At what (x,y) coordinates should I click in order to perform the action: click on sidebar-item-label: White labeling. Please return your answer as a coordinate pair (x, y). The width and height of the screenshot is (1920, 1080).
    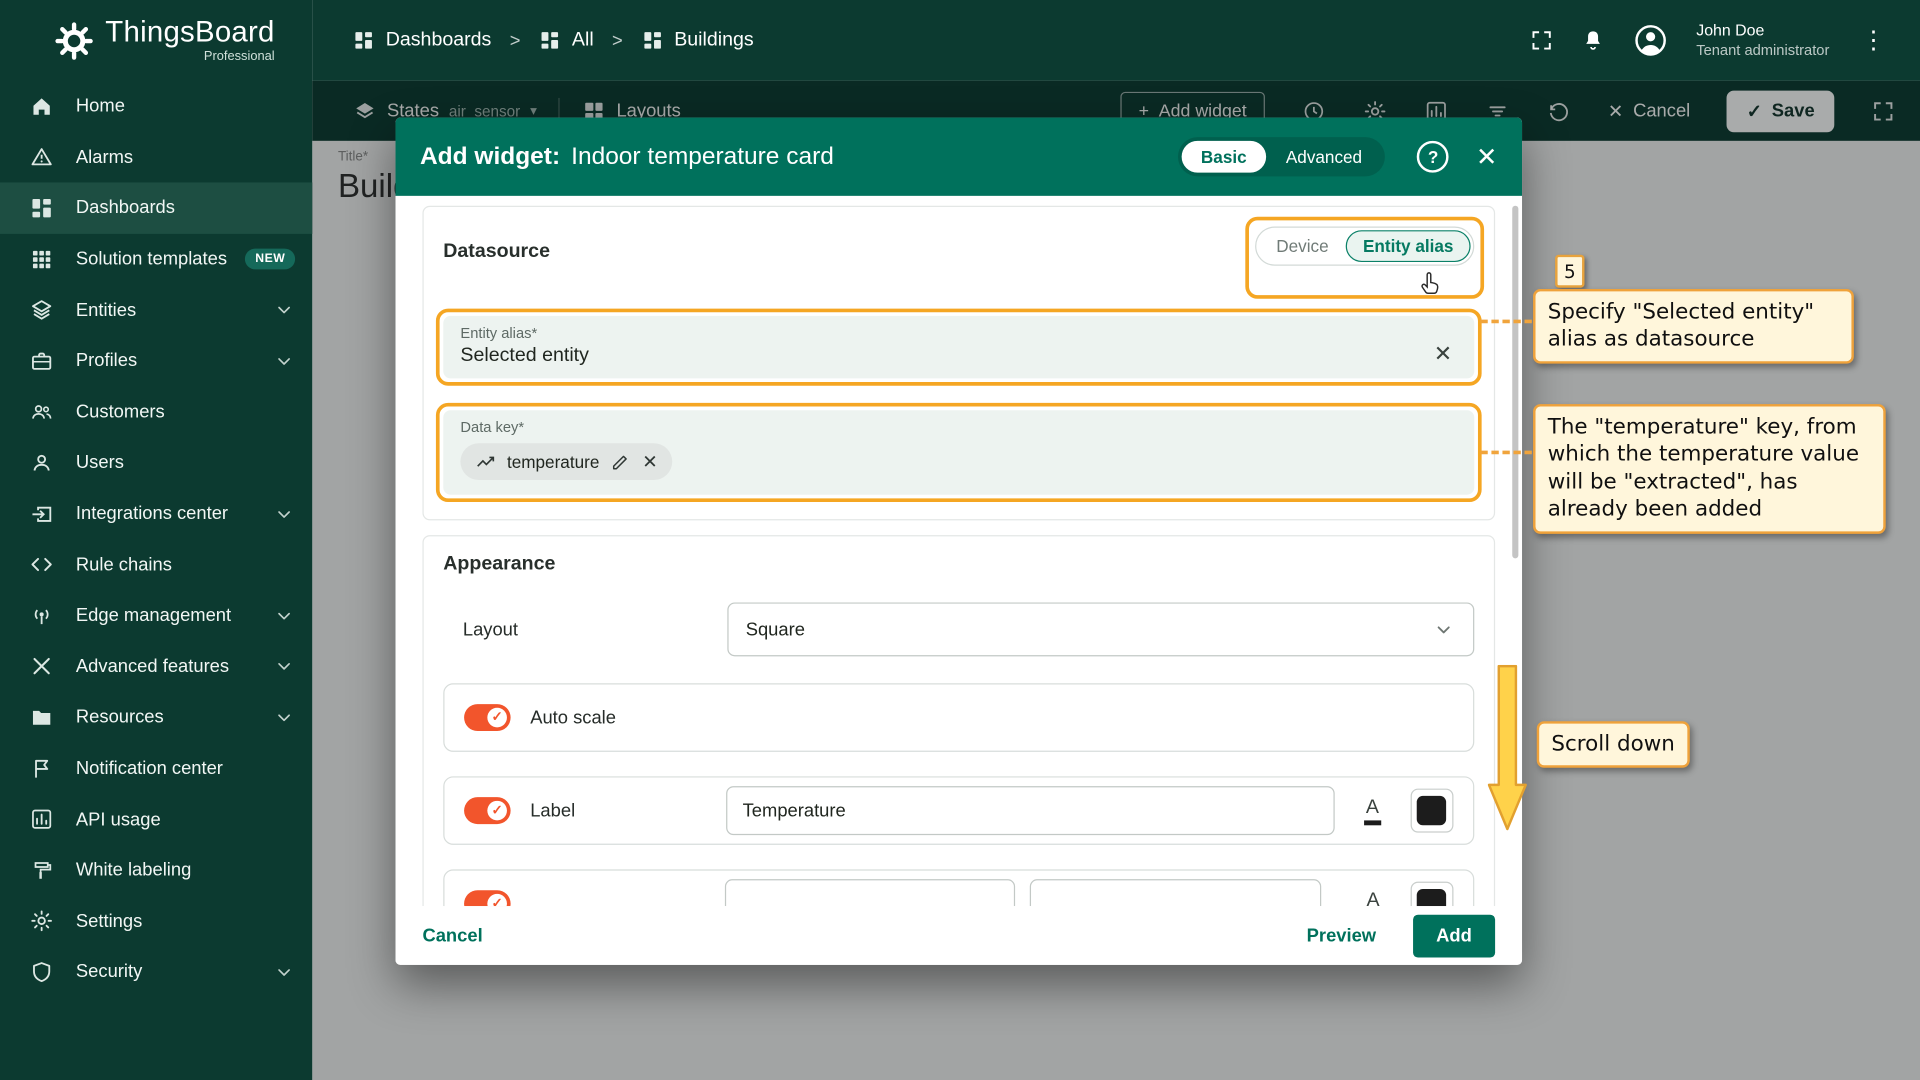
    Looking at the image, I should click on (133, 870).